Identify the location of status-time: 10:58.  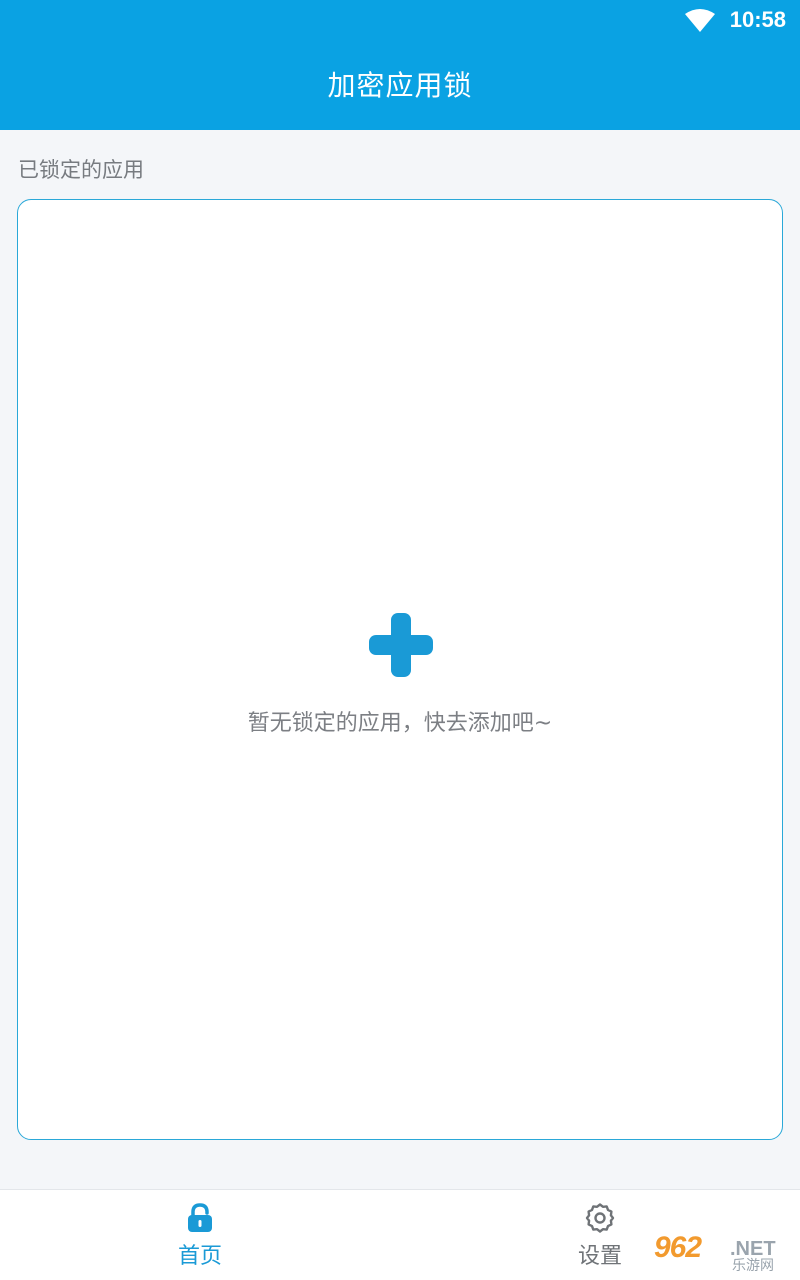
(757, 19).